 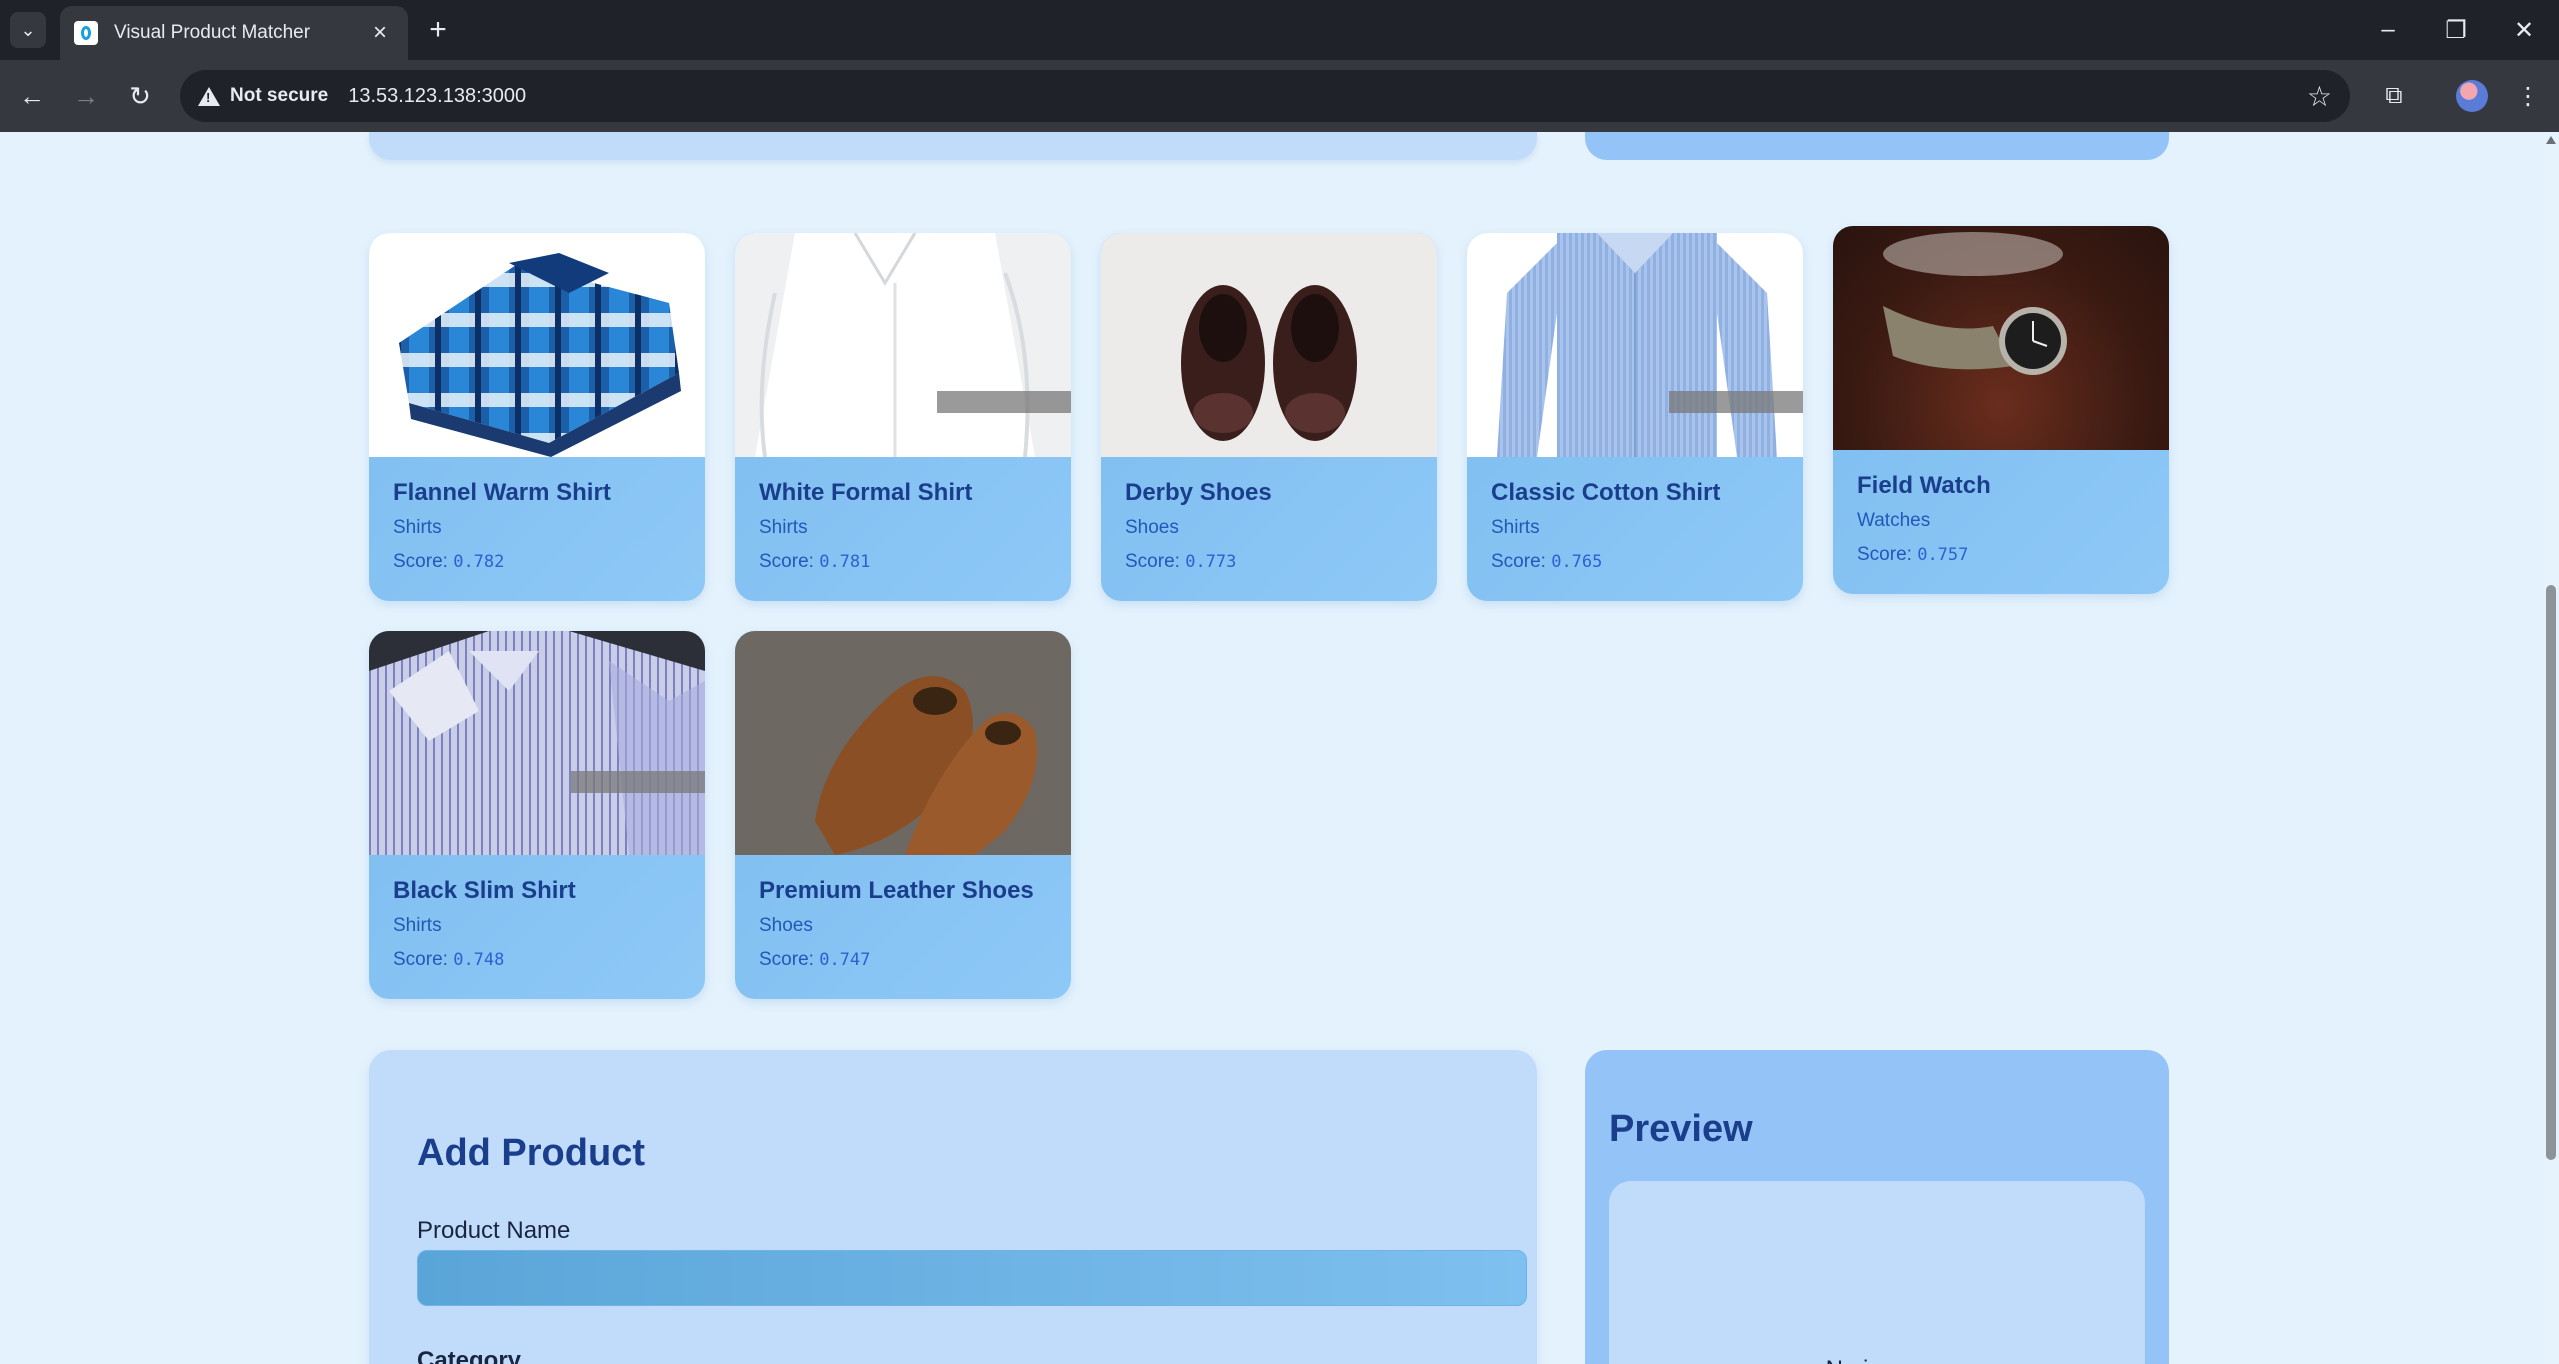 What do you see at coordinates (502, 492) in the screenshot?
I see `product-name: Flannel Warm Shirt` at bounding box center [502, 492].